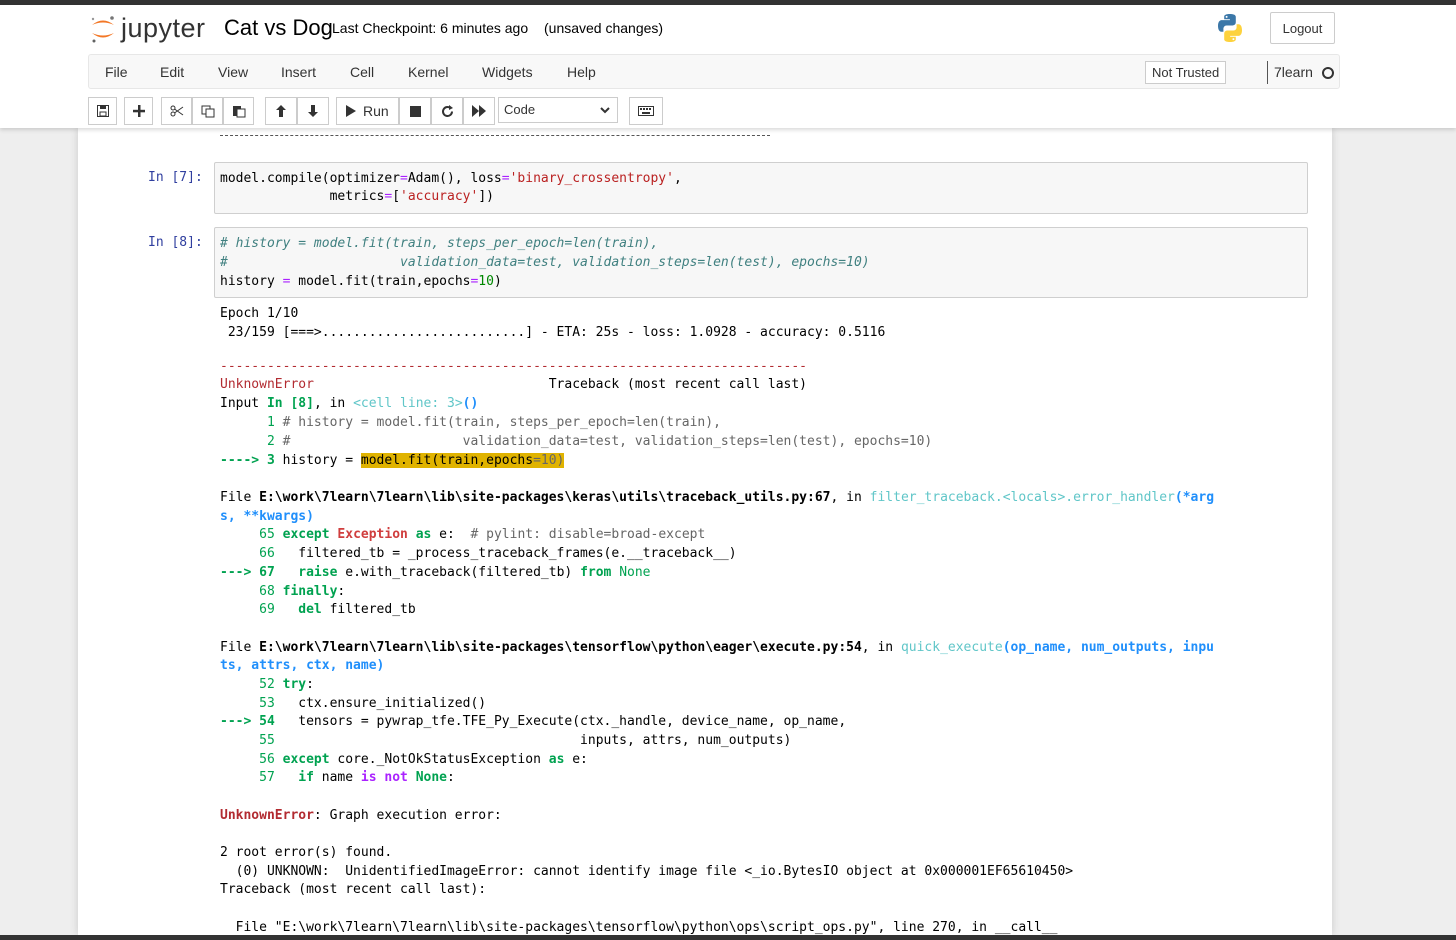 The height and width of the screenshot is (940, 1456). What do you see at coordinates (298, 72) in the screenshot?
I see `menu-insert: Insert` at bounding box center [298, 72].